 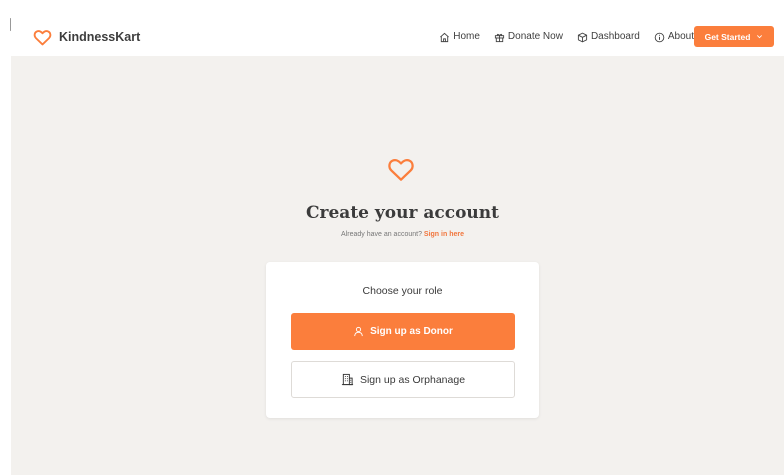 What do you see at coordinates (347, 379) in the screenshot?
I see `building-icon` at bounding box center [347, 379].